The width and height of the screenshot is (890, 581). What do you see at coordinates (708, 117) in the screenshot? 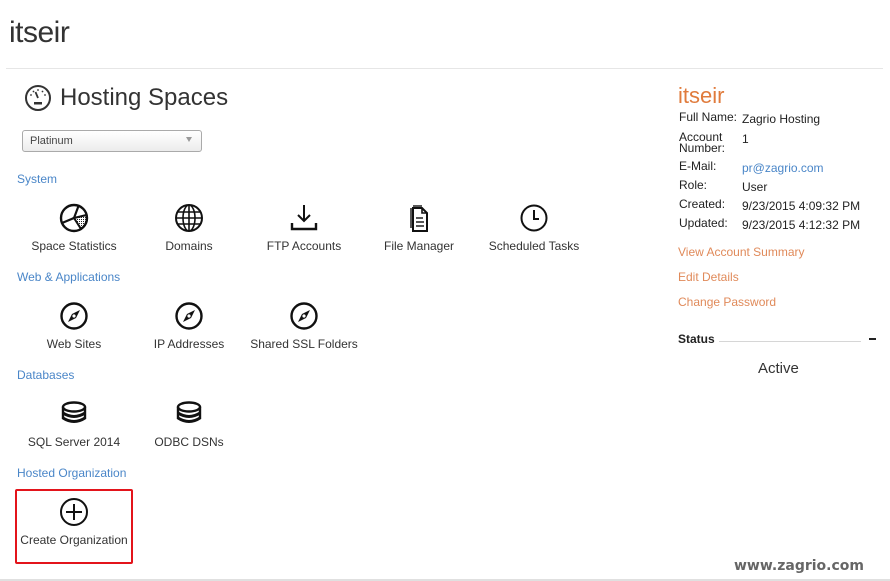
I see `field-label: Full Name:` at bounding box center [708, 117].